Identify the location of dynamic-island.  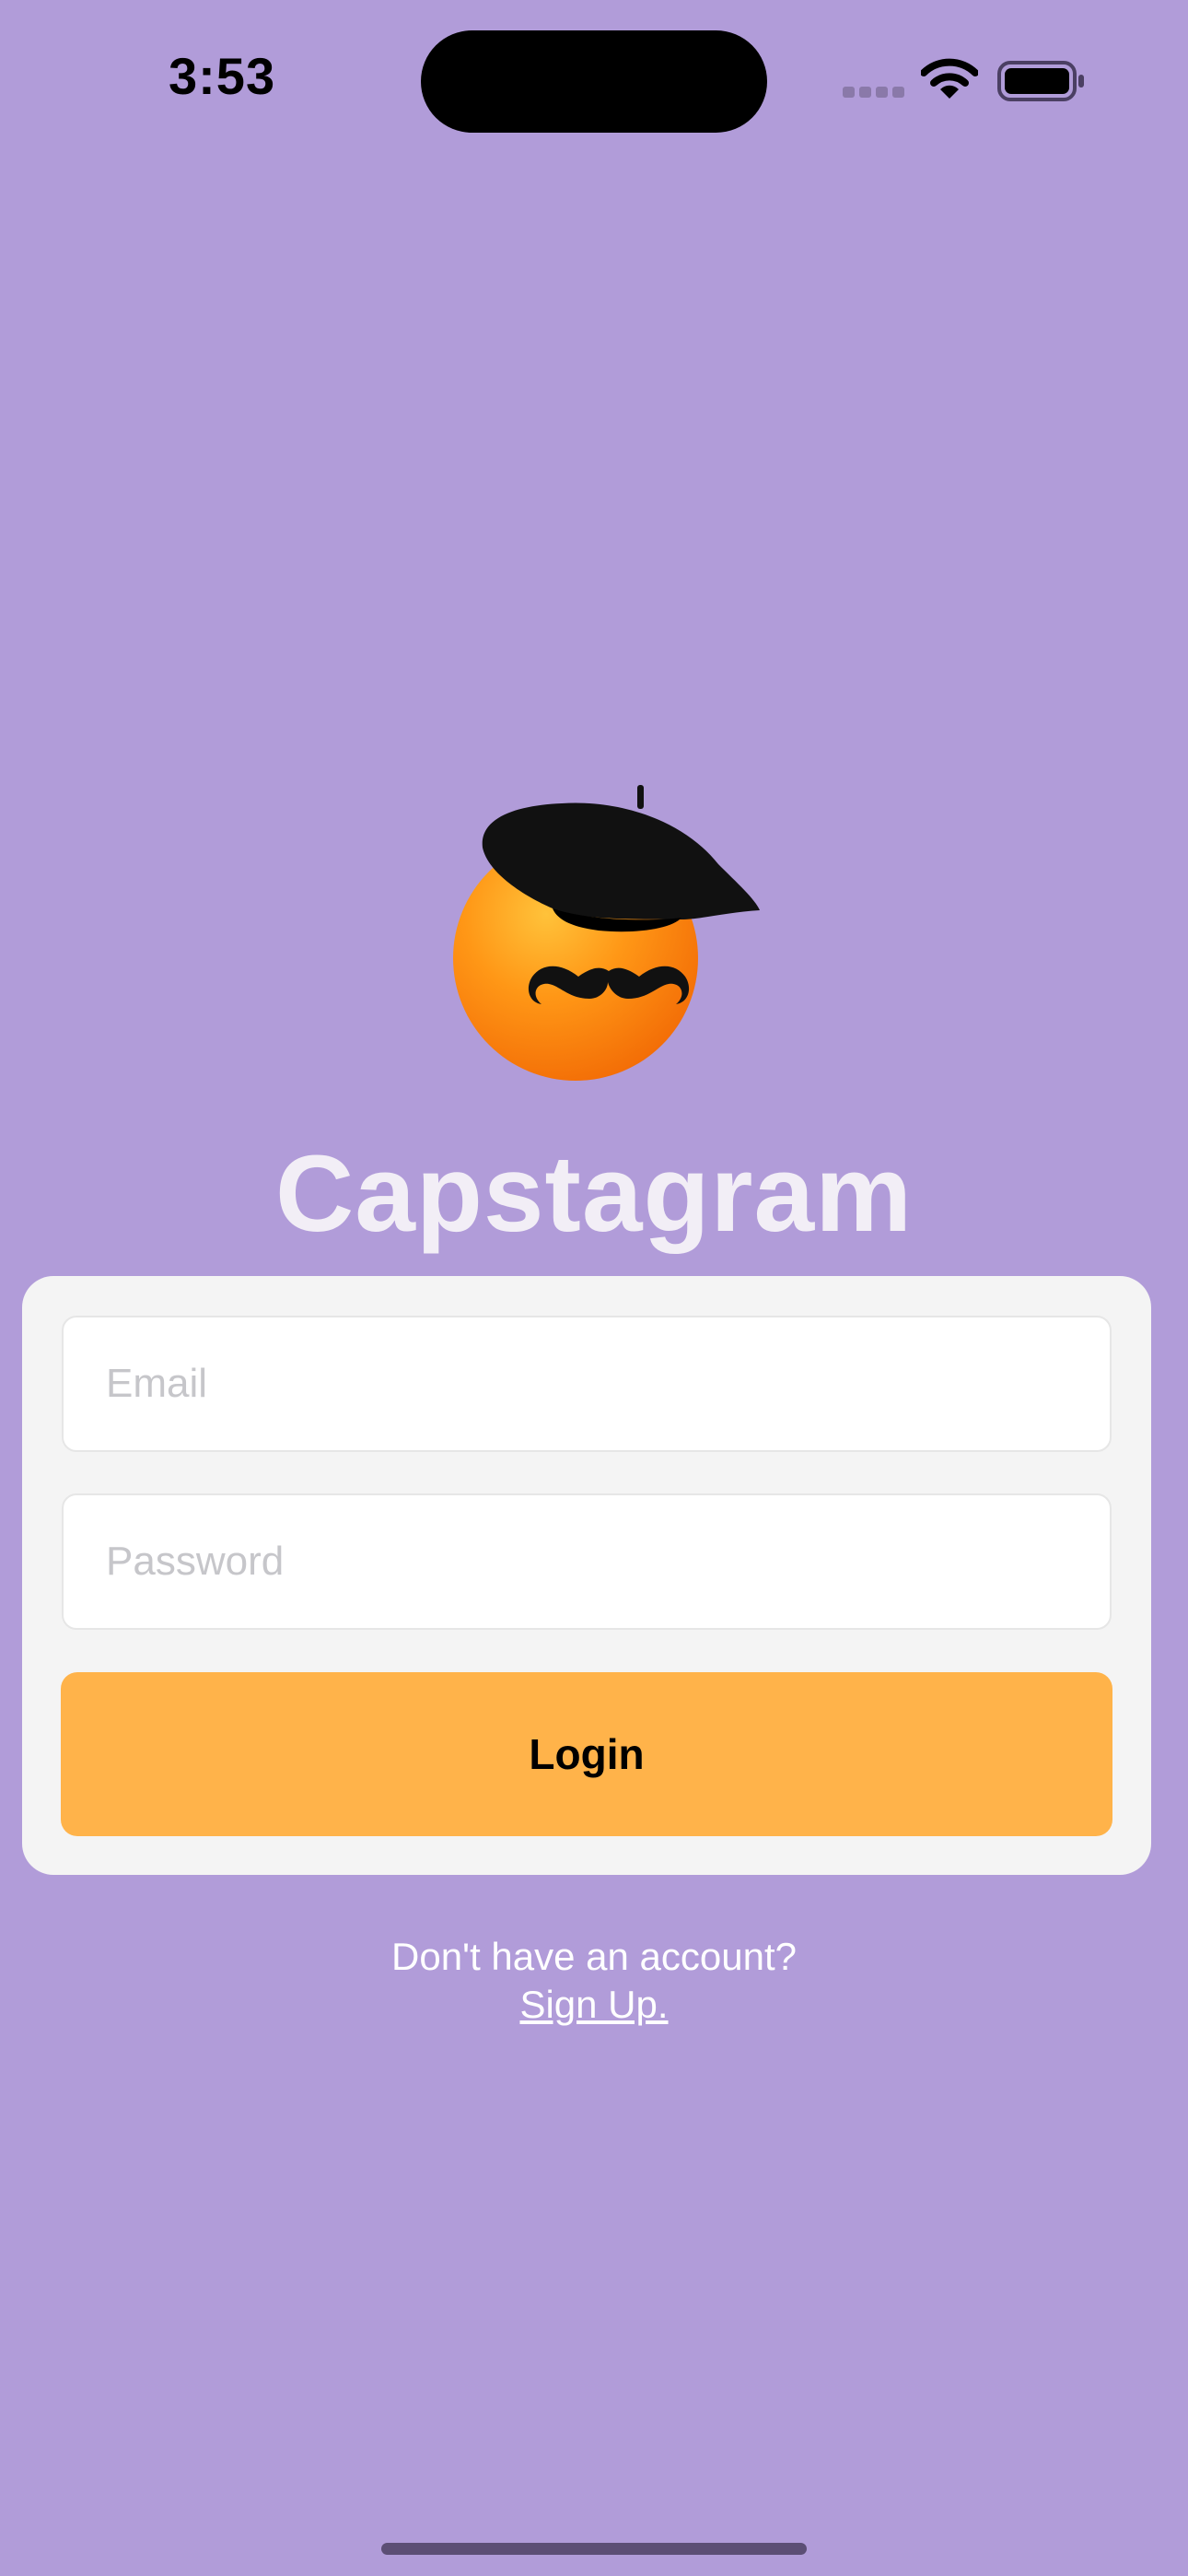
(594, 81).